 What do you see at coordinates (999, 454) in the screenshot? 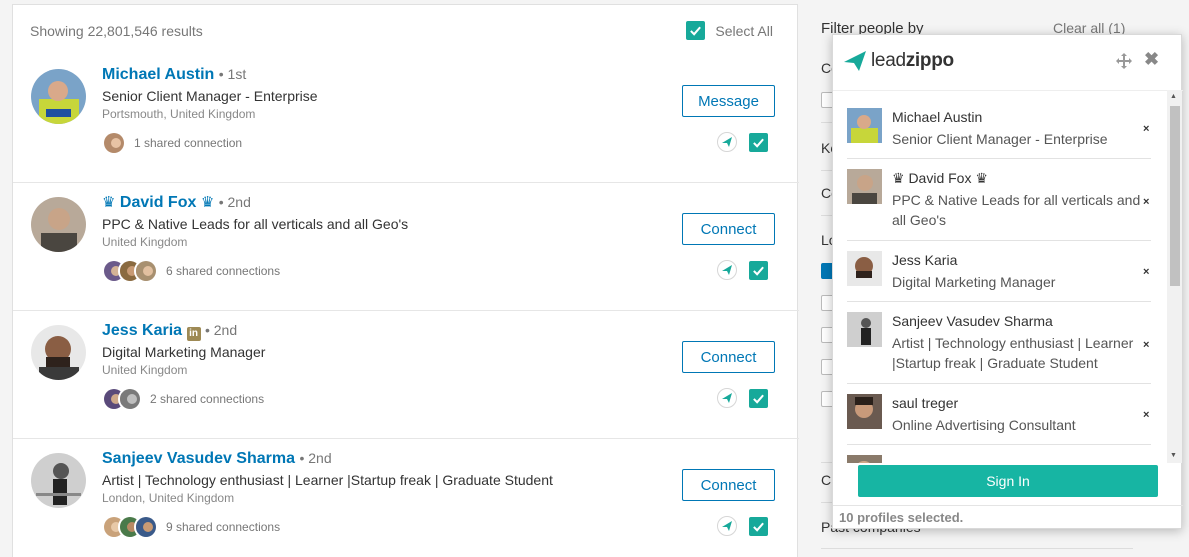
I see `selected-profile-item` at bounding box center [999, 454].